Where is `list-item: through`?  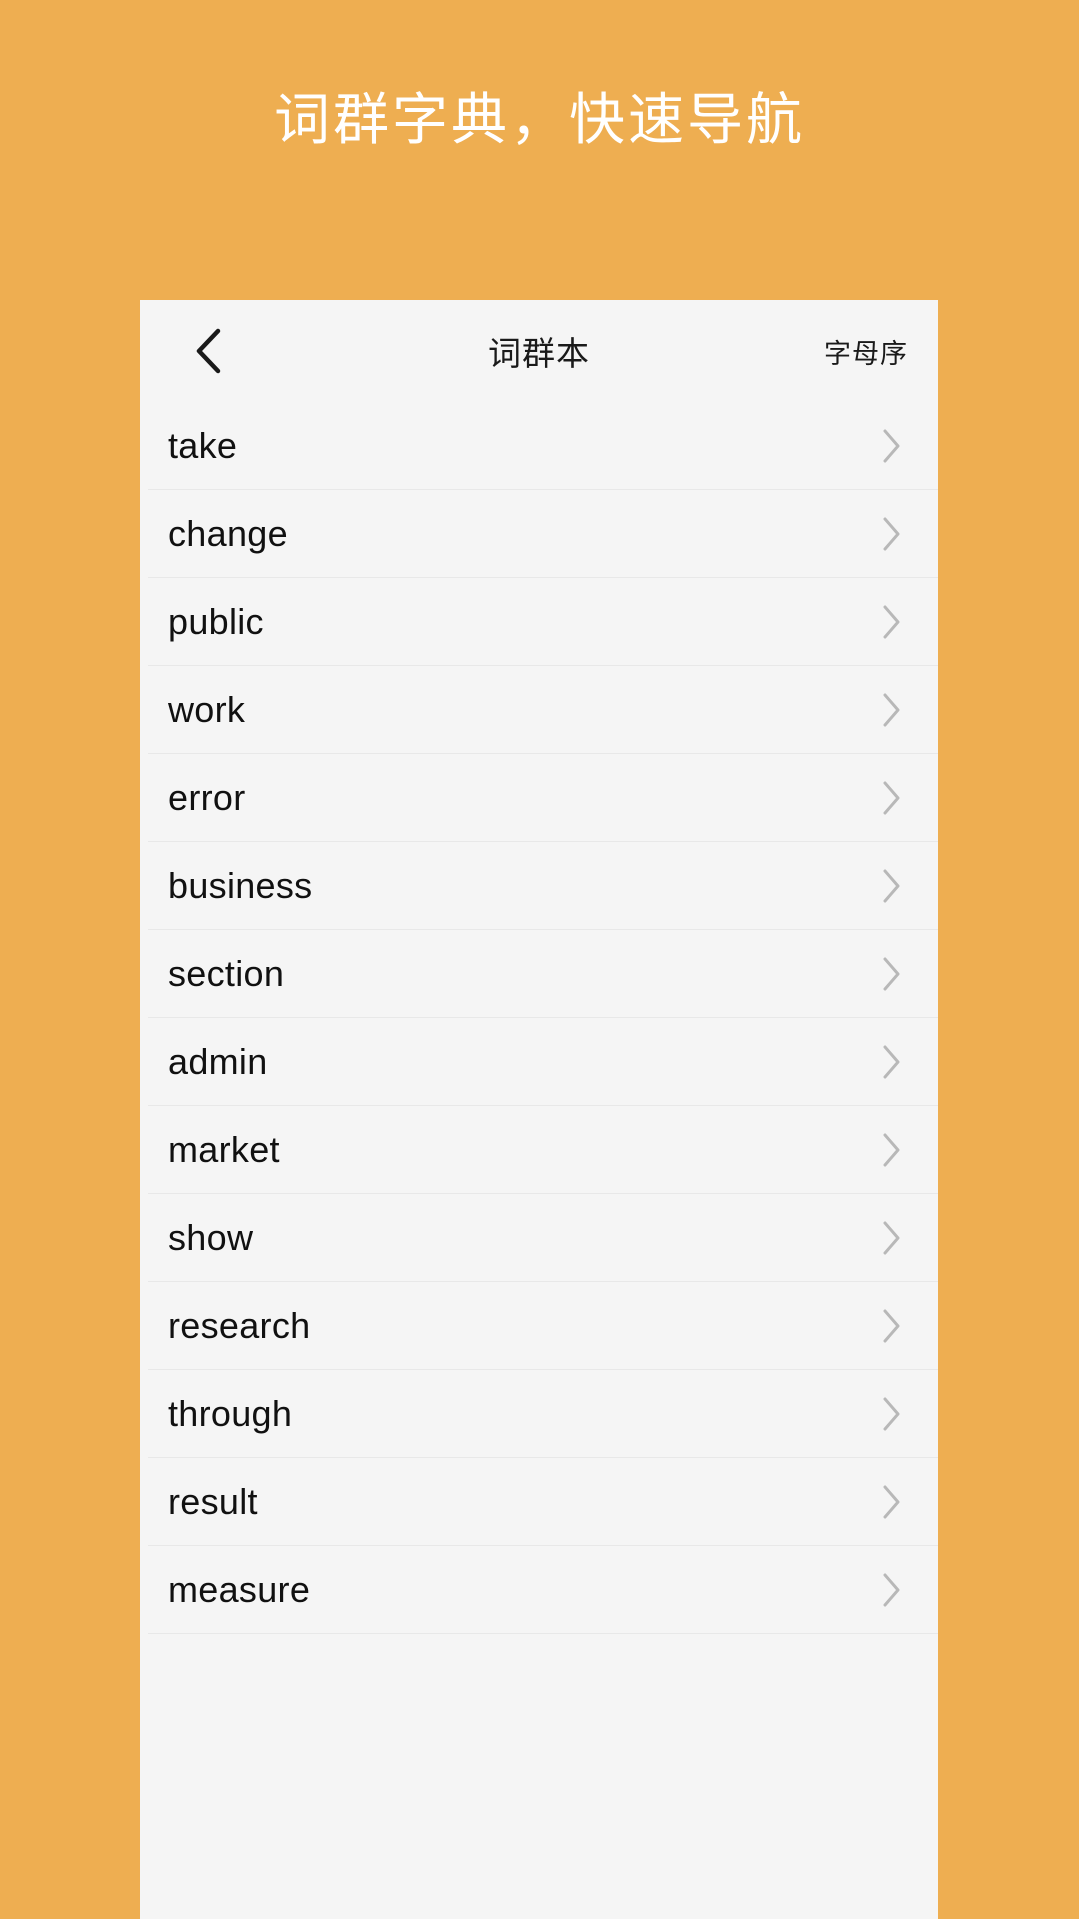 list-item: through is located at coordinates (539, 1414).